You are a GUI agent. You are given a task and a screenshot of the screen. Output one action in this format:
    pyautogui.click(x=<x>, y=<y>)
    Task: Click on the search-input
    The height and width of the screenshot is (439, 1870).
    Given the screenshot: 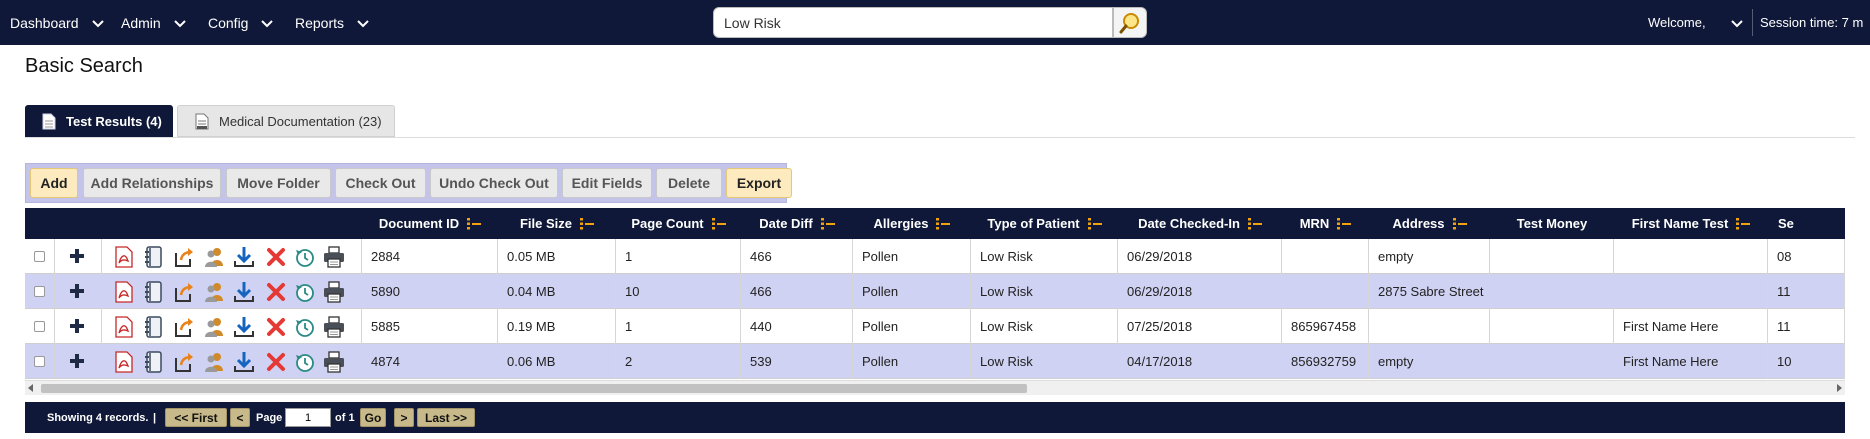 What is the action you would take?
    pyautogui.click(x=913, y=22)
    